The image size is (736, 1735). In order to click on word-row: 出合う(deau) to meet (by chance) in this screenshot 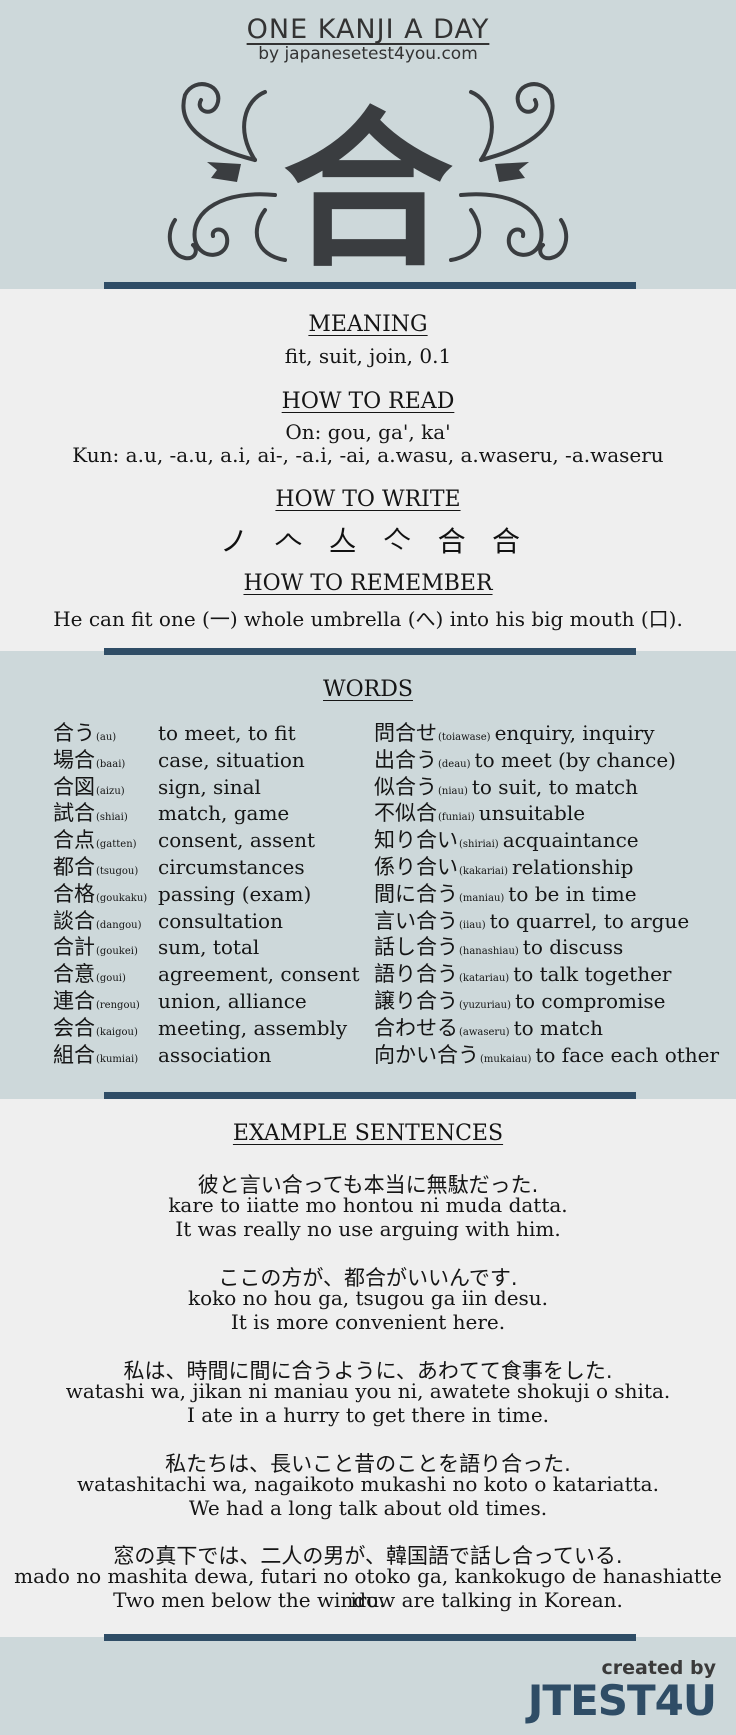, I will do `click(554, 760)`.